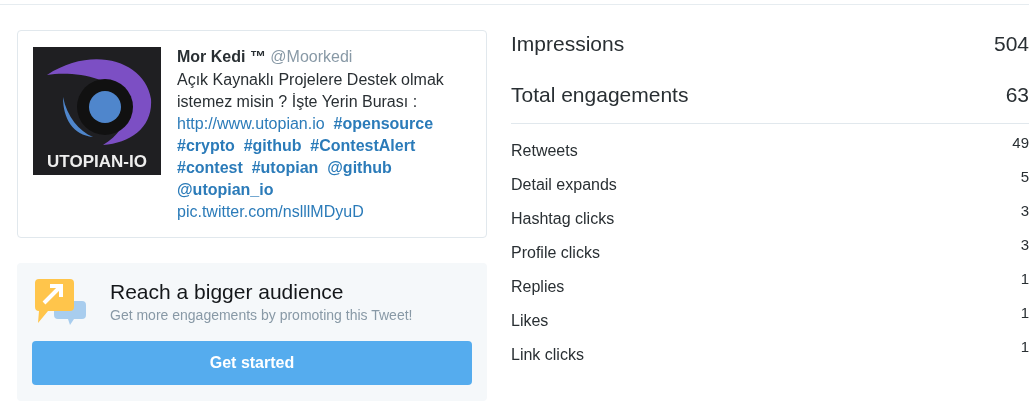  Describe the element at coordinates (210, 167) in the screenshot. I see `hashtag-link: #contest` at that location.